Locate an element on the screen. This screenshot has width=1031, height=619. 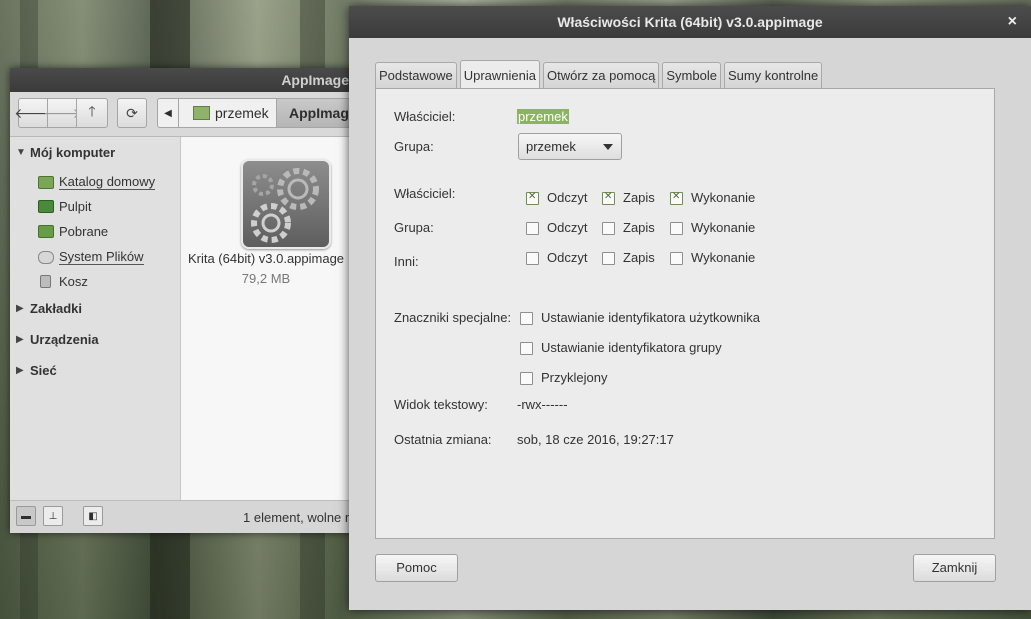
file-name: Krita (64bit) v3.0.appimage is located at coordinates (266, 258).